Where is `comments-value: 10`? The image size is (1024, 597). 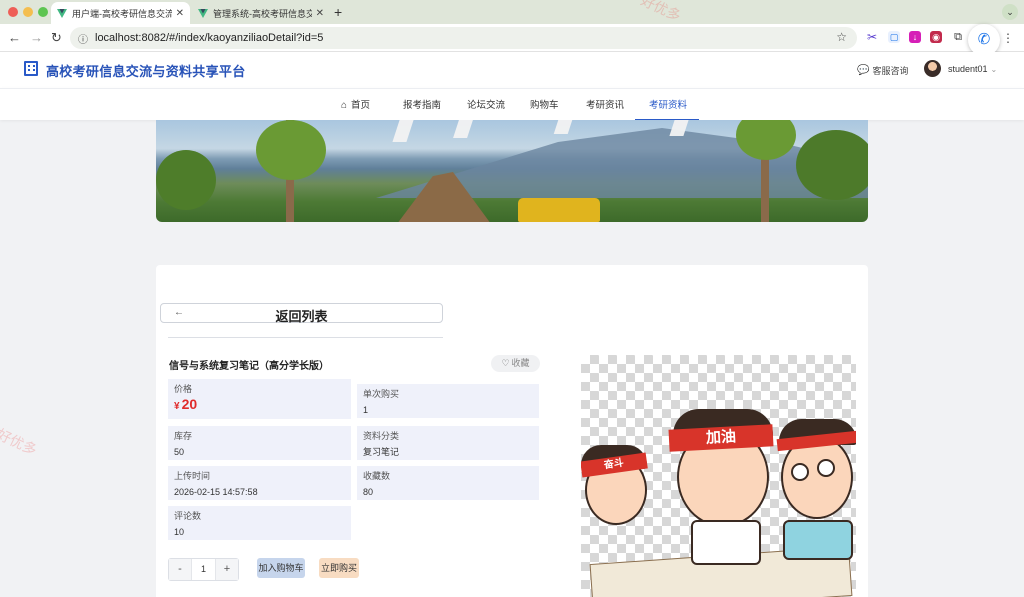 comments-value: 10 is located at coordinates (179, 532).